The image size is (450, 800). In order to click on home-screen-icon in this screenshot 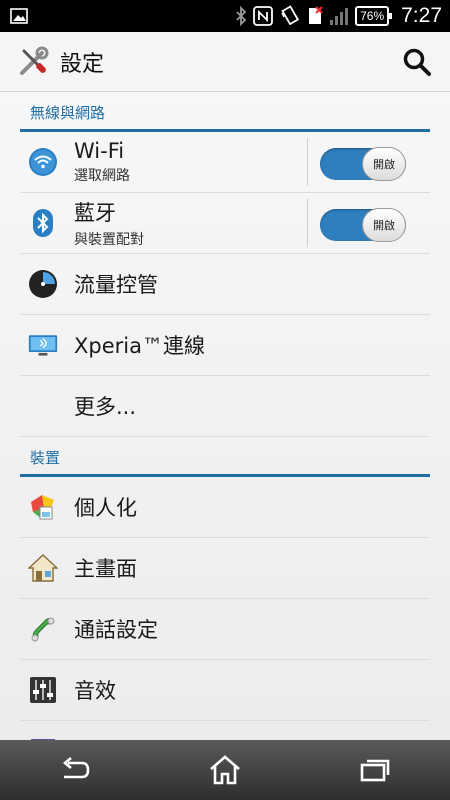, I will do `click(43, 568)`.